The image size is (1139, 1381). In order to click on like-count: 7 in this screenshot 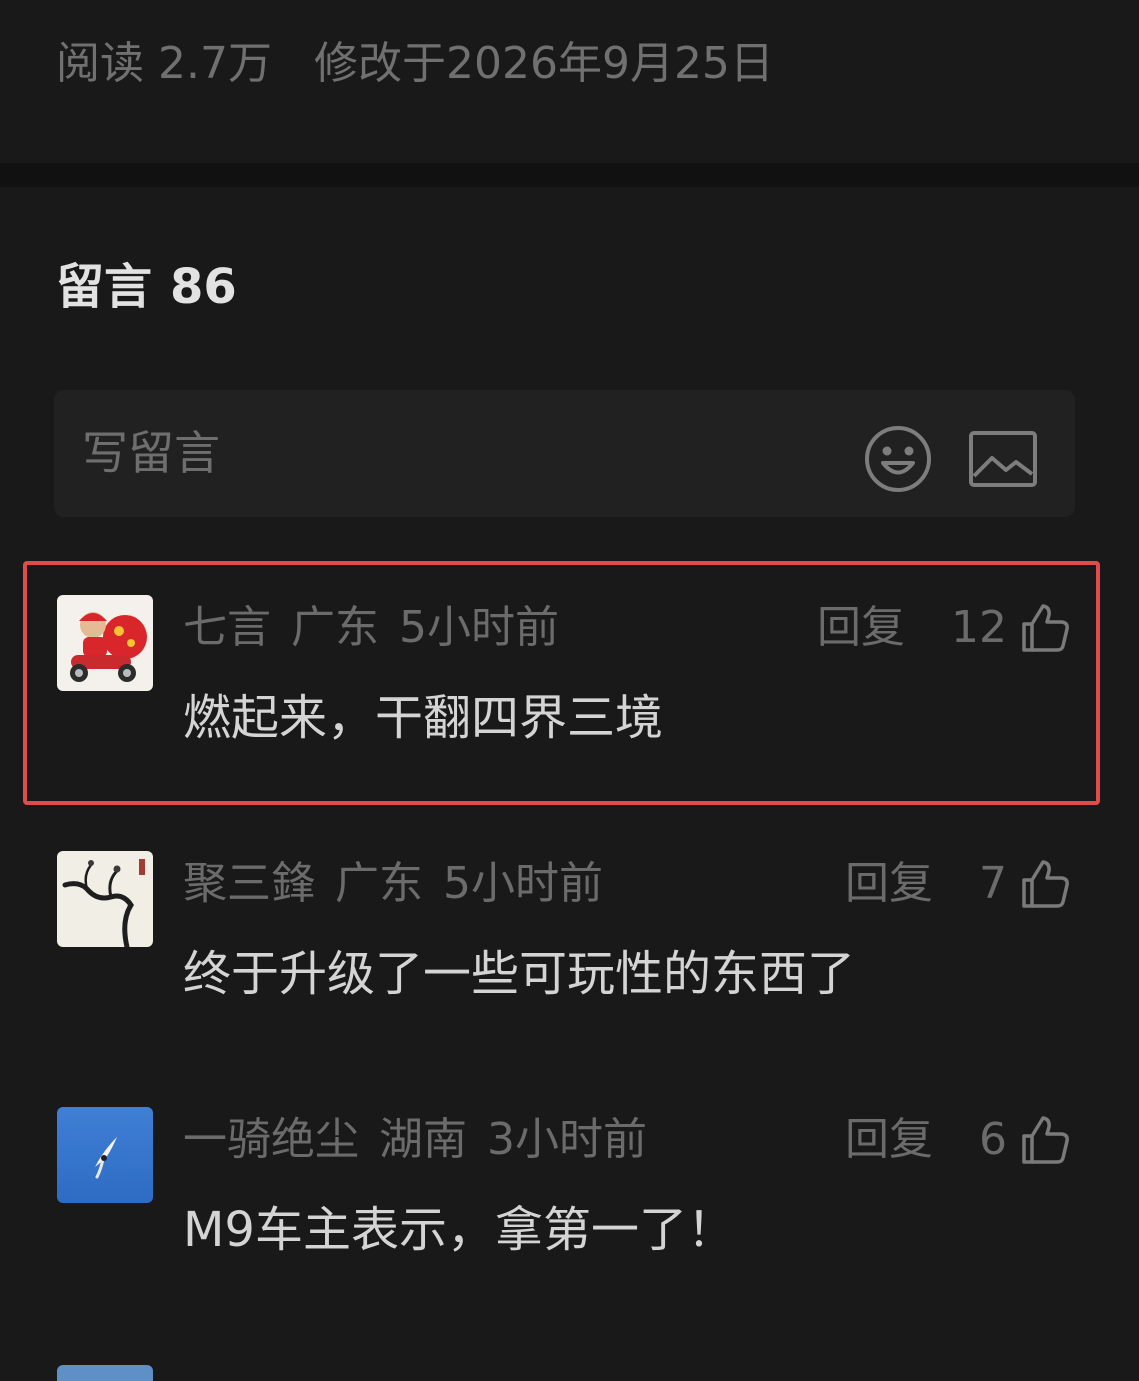, I will do `click(993, 883)`.